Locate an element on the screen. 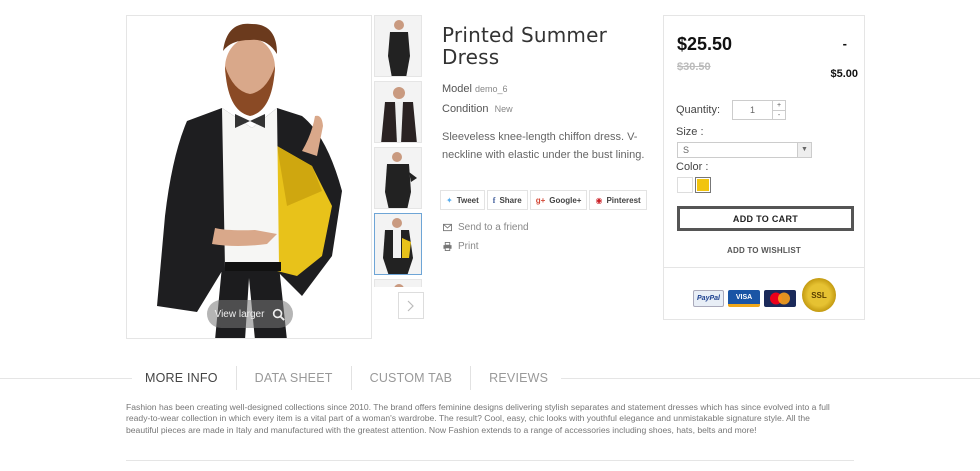 This screenshot has height=471, width=980. current-price: $25.50 is located at coordinates (705, 44).